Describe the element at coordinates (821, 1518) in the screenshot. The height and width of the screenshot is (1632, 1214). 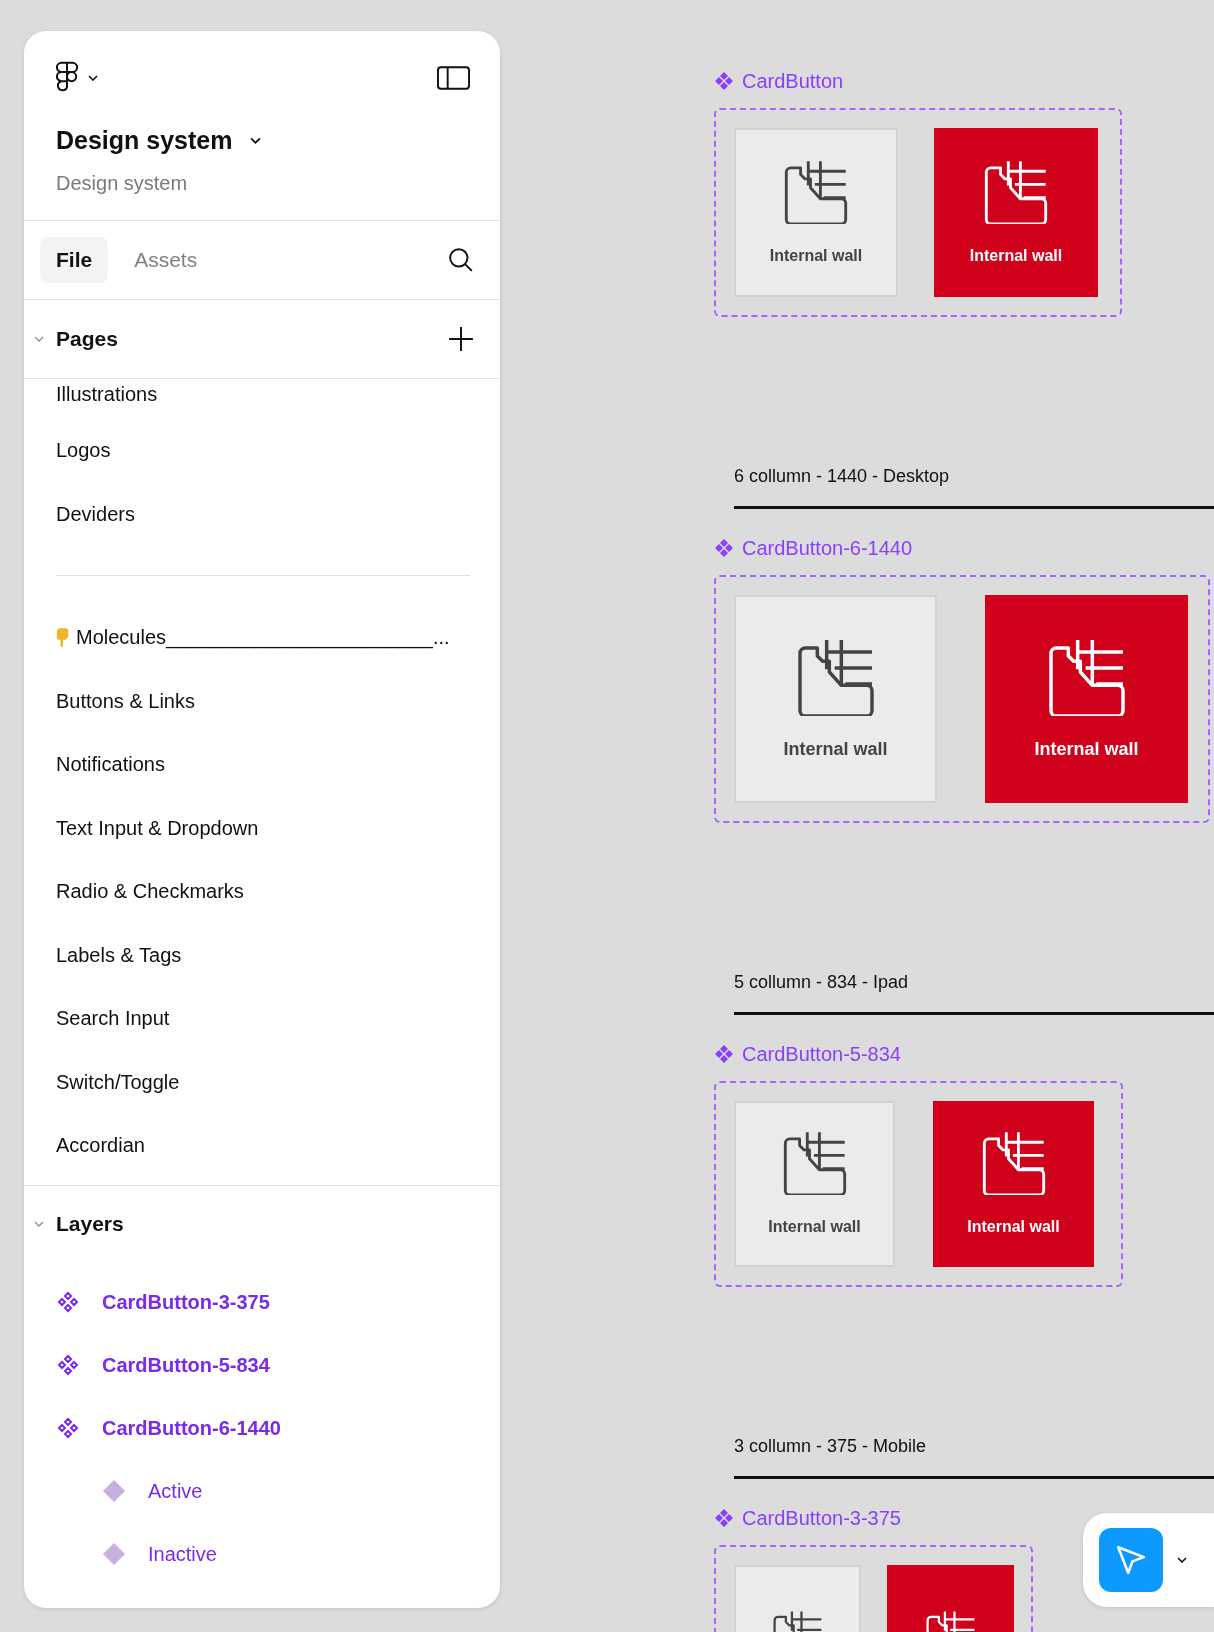
I see `component-title: CardButton-3-375` at that location.